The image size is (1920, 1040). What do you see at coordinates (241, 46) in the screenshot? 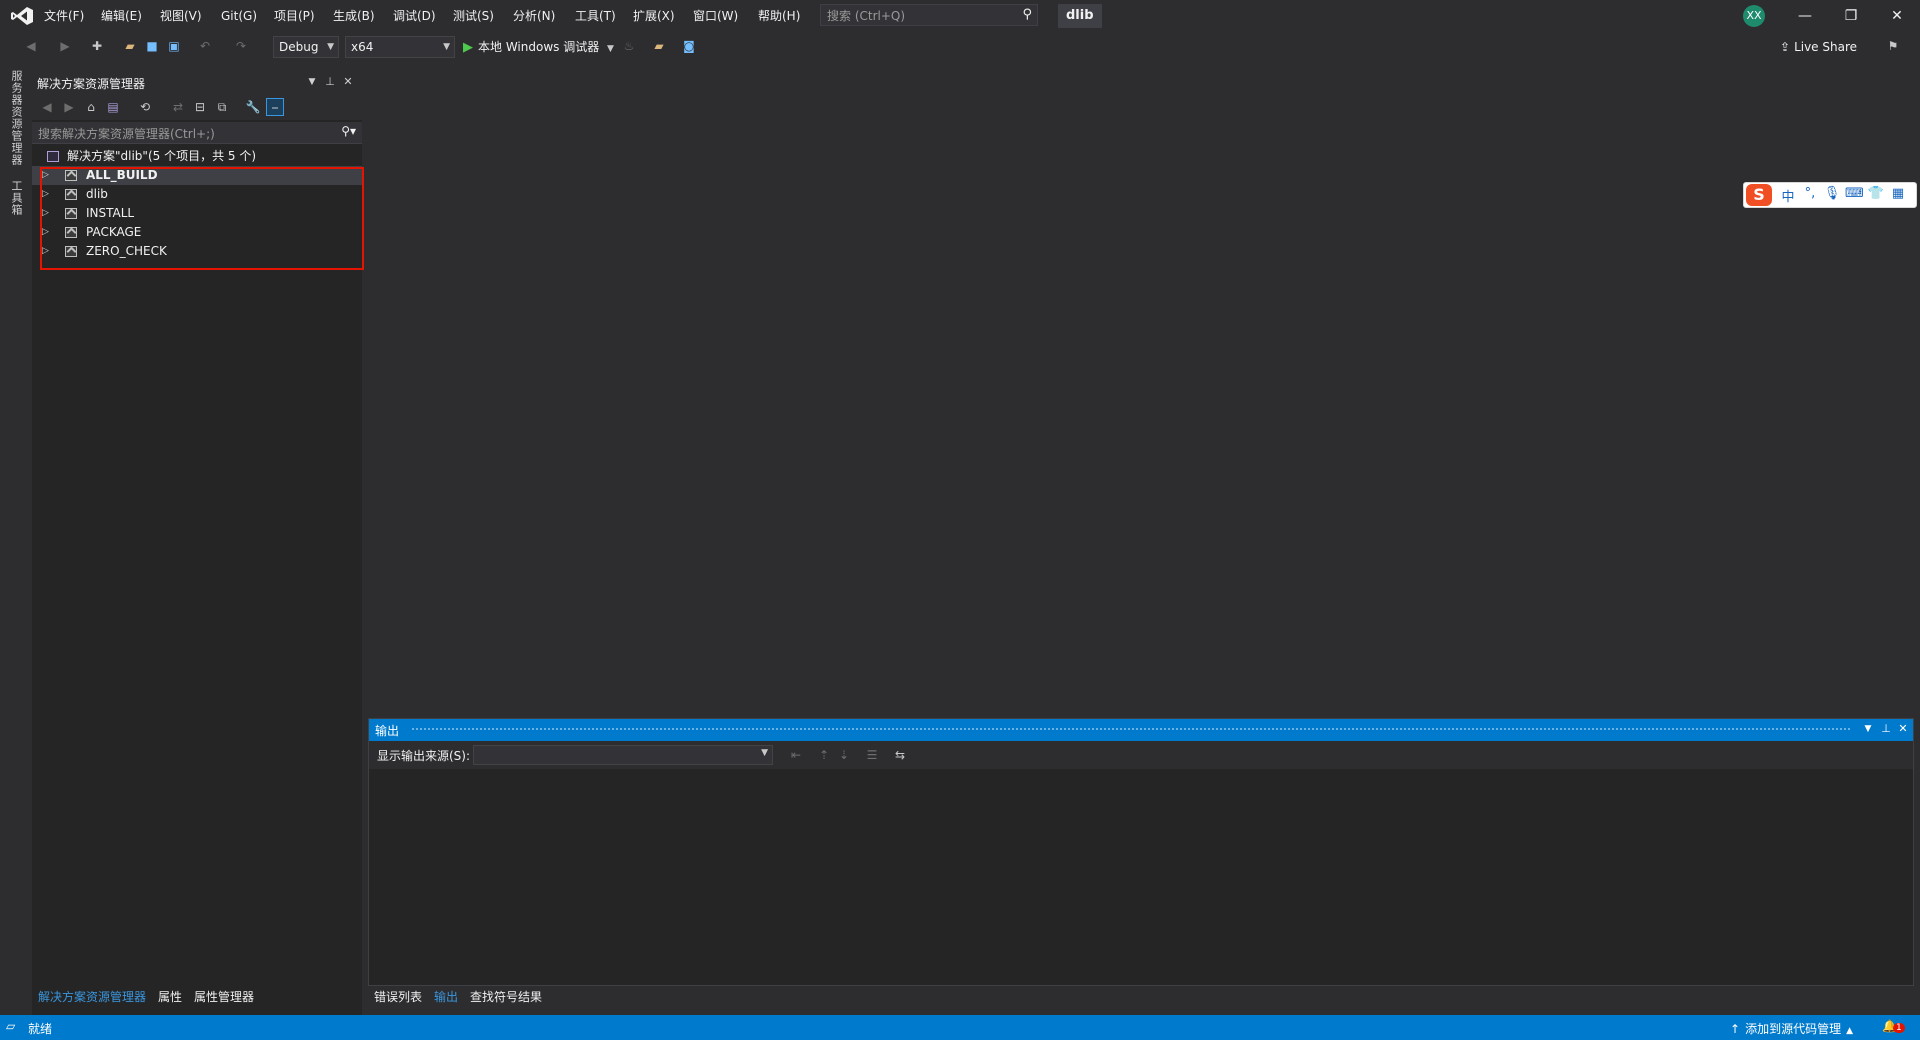
I see `redo-icon: ↷` at bounding box center [241, 46].